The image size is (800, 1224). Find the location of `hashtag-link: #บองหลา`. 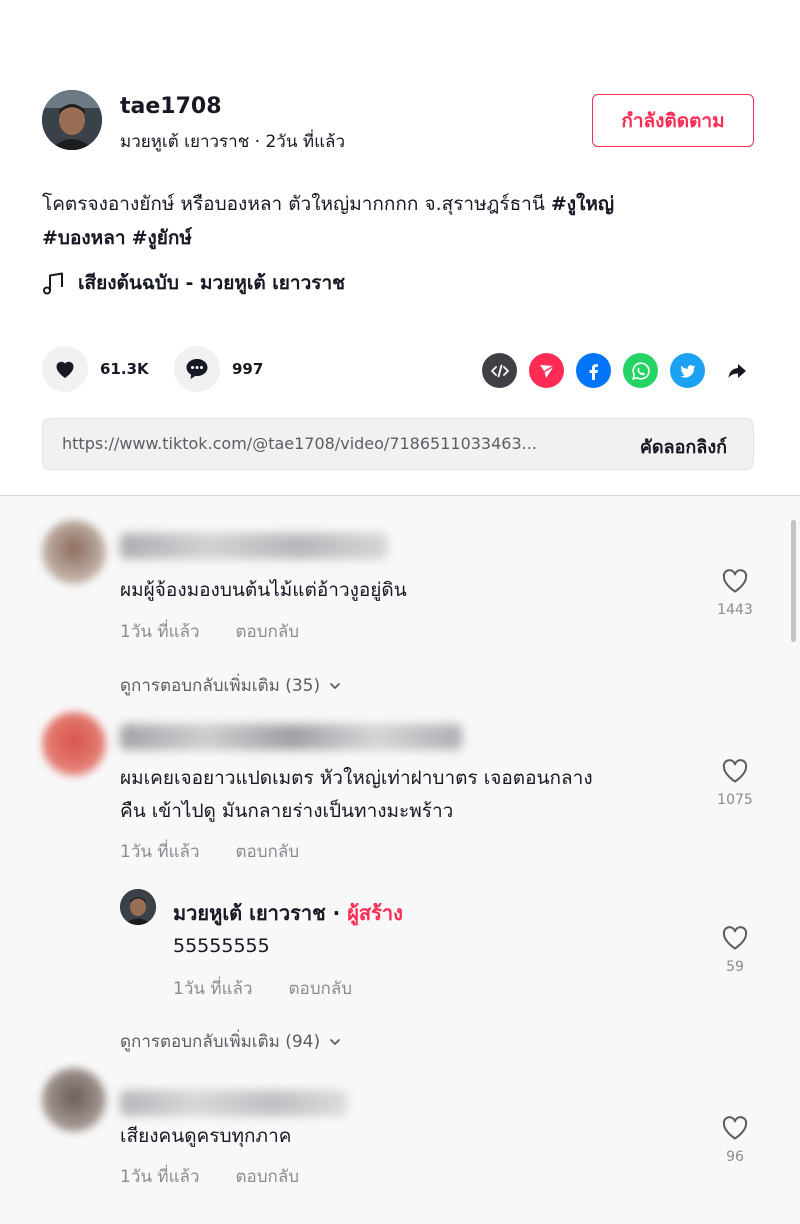

hashtag-link: #บองหลา is located at coordinates (84, 238).